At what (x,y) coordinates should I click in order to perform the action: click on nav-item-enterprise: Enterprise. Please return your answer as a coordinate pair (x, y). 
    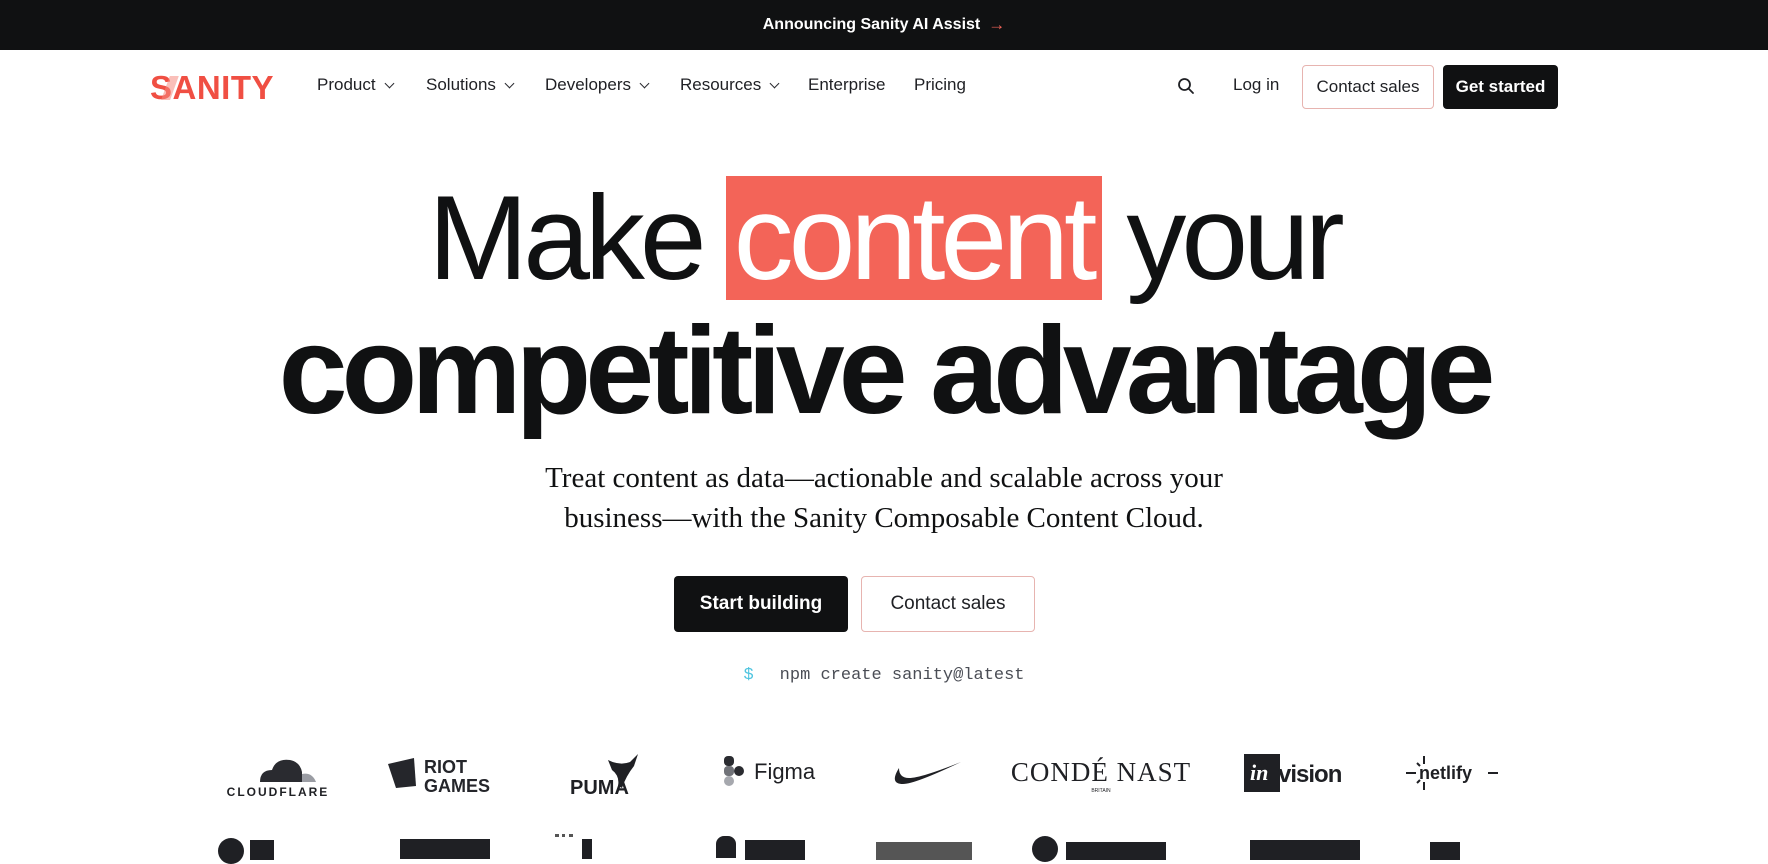
    Looking at the image, I should click on (846, 85).